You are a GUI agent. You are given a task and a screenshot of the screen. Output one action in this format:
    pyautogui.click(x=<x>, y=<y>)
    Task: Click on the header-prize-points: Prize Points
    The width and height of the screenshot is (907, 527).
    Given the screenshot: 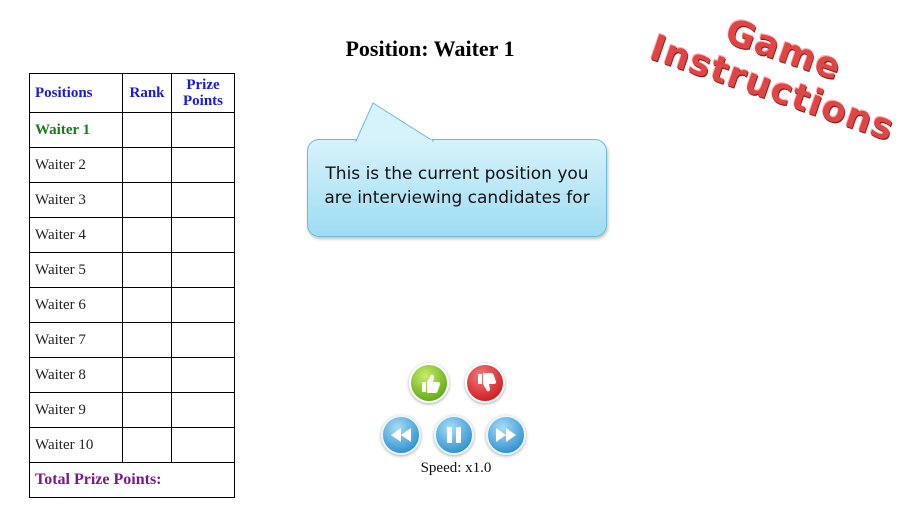 What is the action you would take?
    pyautogui.click(x=203, y=93)
    